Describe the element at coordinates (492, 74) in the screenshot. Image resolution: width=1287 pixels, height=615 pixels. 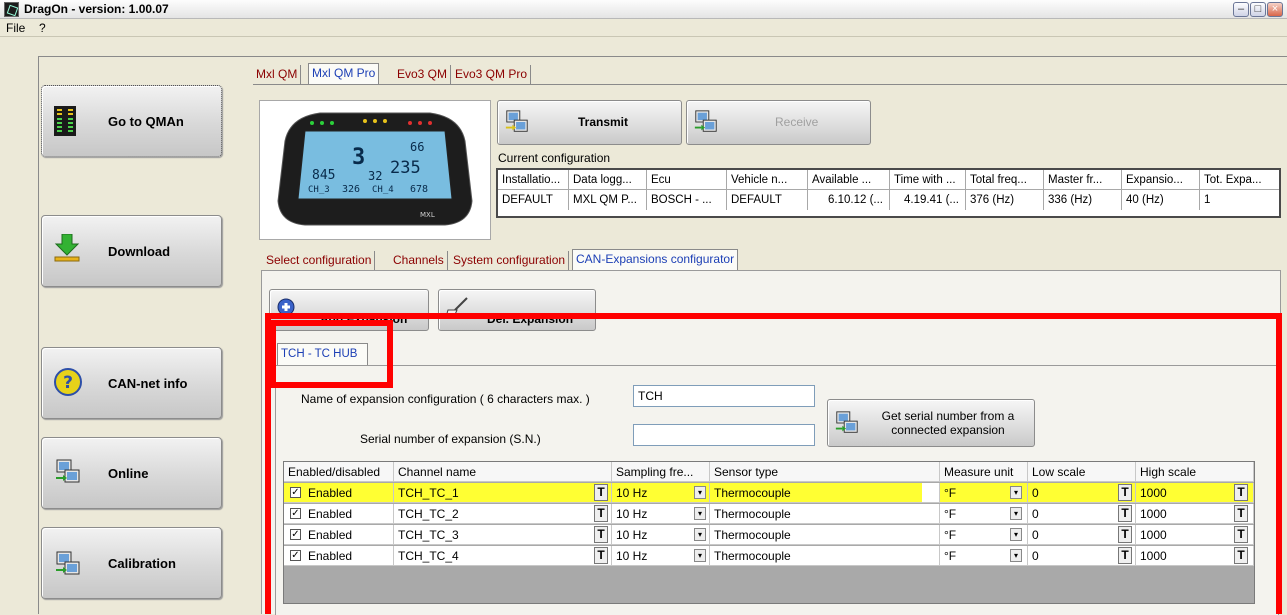
I see `tab-evo3-qm-pro: Evo3 QM Pro` at that location.